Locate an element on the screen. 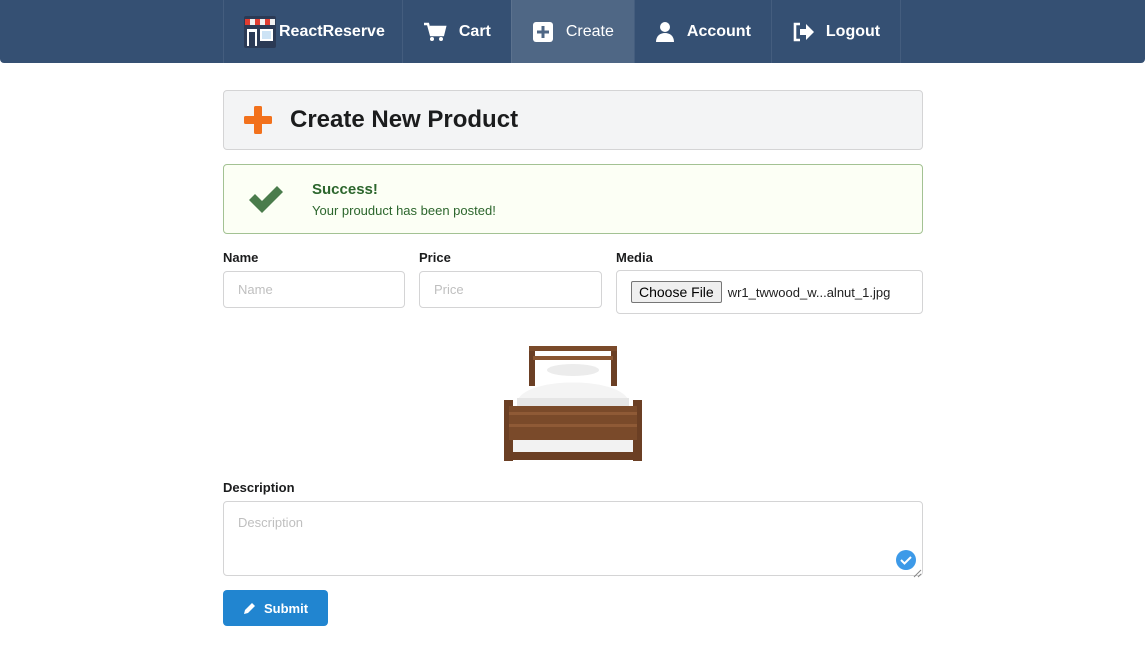  choose-file-button: Choose File is located at coordinates (676, 292).